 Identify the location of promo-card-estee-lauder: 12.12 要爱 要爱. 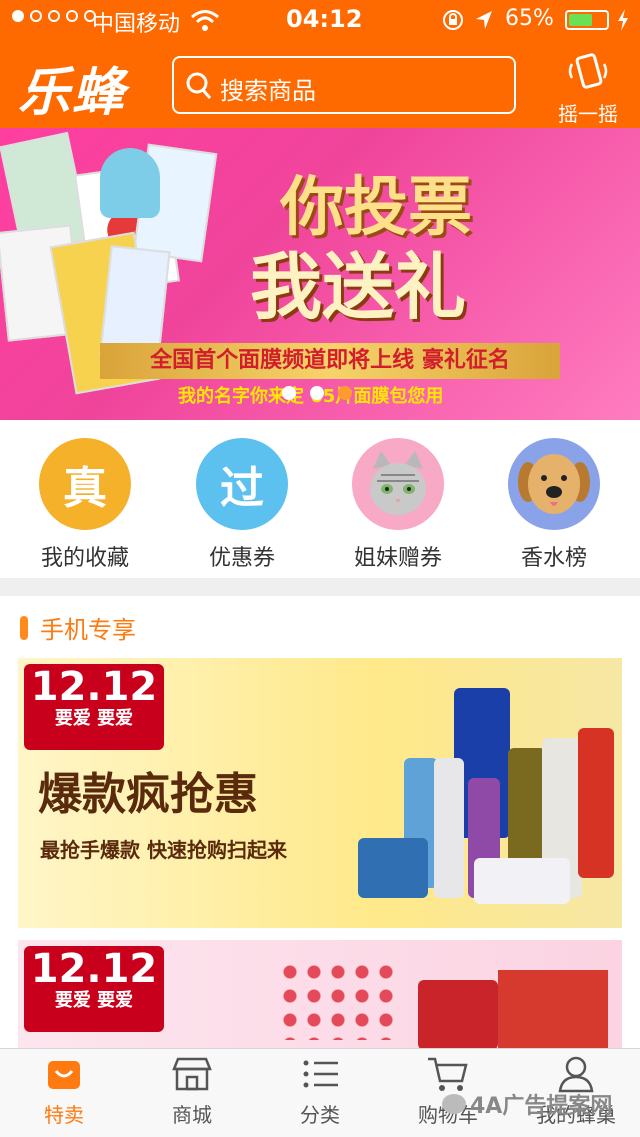
(320, 994).